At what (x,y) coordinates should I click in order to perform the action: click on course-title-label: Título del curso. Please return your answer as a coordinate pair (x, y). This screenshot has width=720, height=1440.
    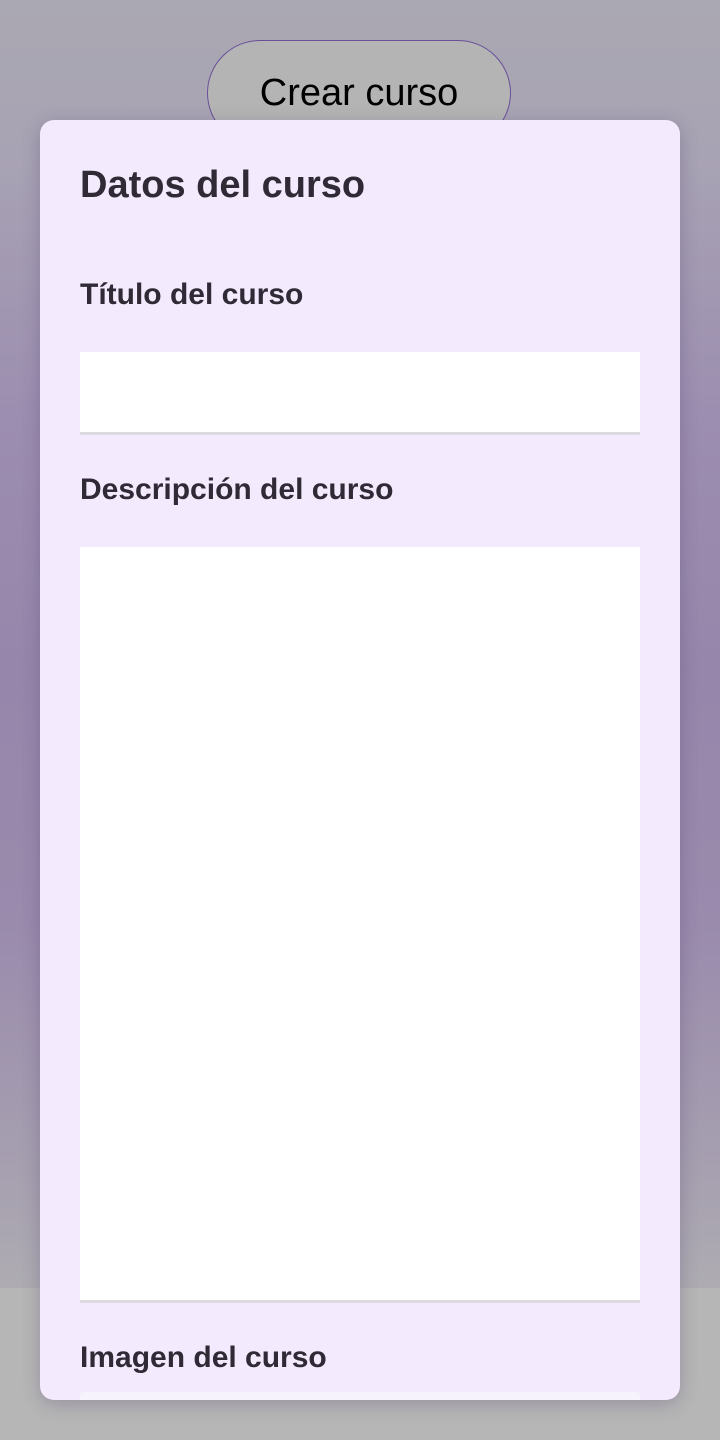
    Looking at the image, I should click on (192, 294).